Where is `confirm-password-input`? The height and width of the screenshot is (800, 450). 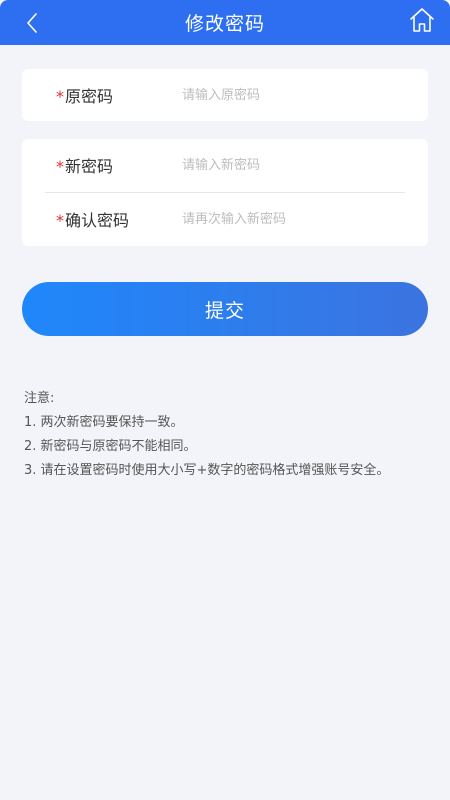
confirm-password-input is located at coordinates (297, 219).